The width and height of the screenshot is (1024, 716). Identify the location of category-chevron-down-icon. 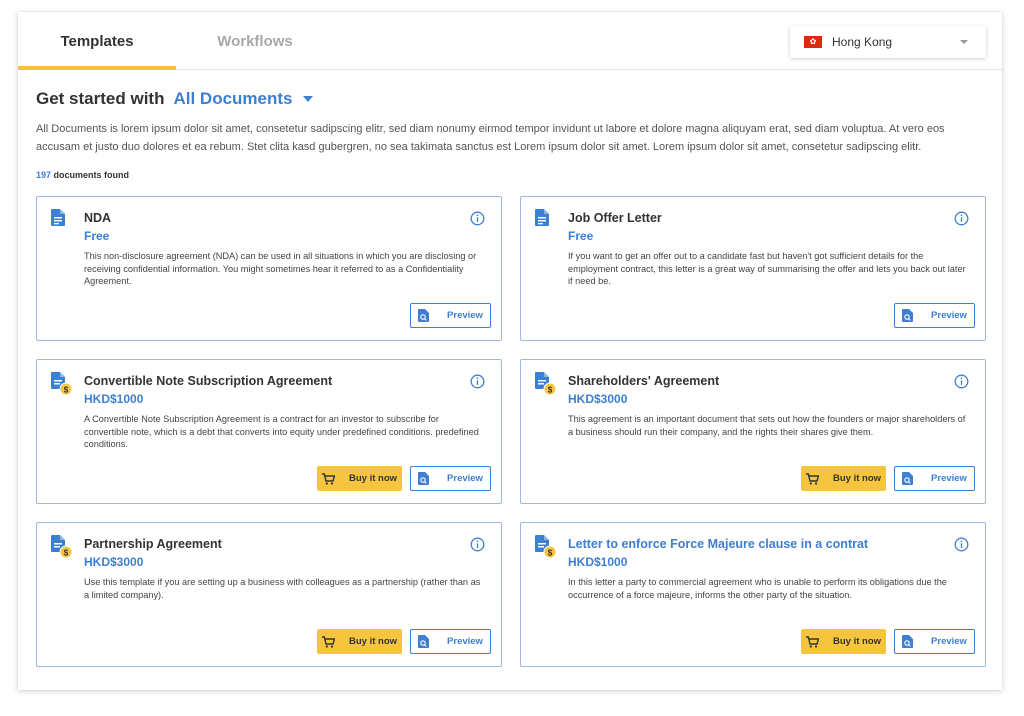
(307, 99).